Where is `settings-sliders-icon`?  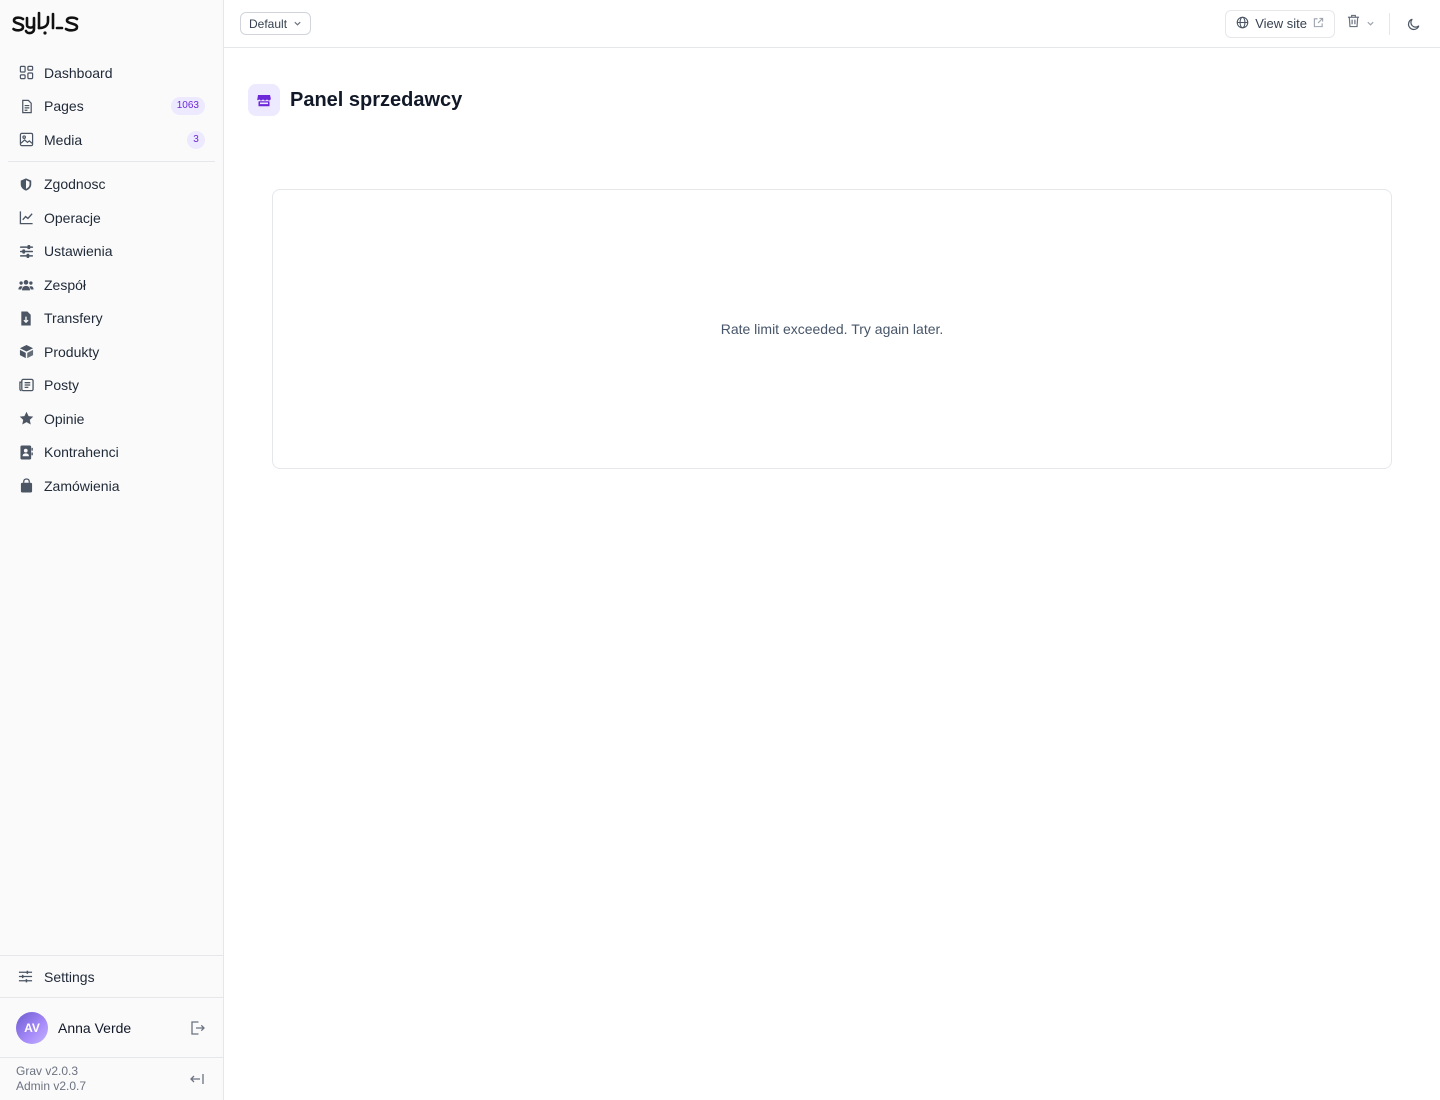
settings-sliders-icon is located at coordinates (26, 977).